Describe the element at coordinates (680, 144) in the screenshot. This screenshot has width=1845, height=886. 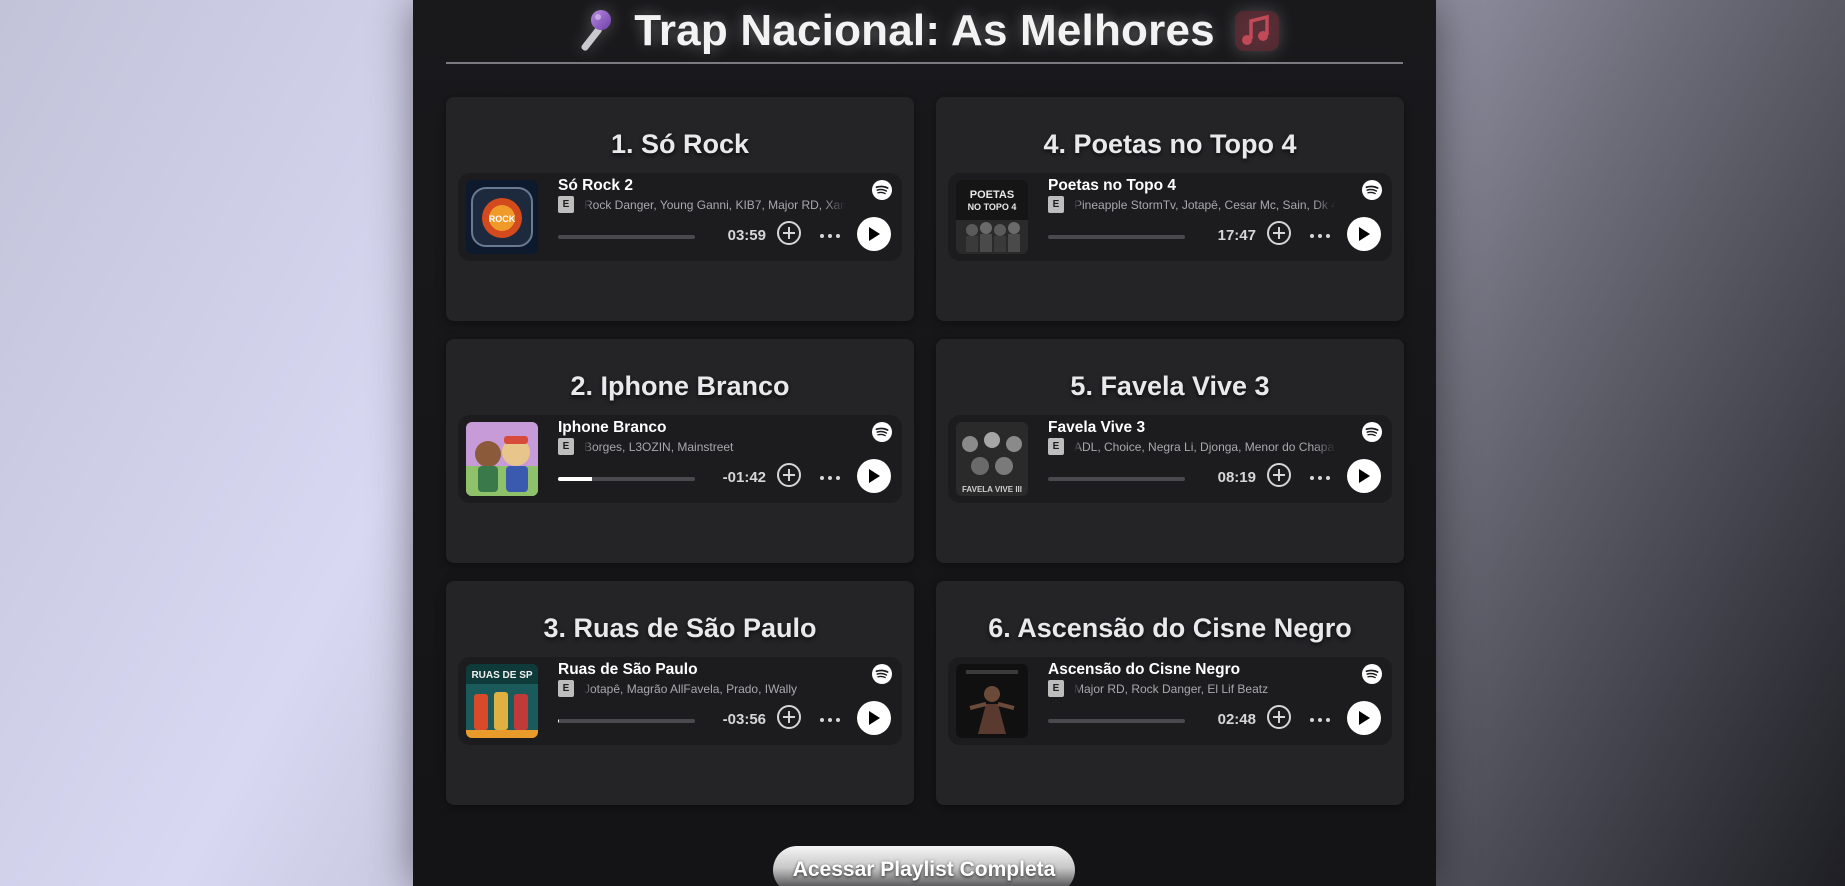
I see `card-title: 1. Só Rock` at that location.